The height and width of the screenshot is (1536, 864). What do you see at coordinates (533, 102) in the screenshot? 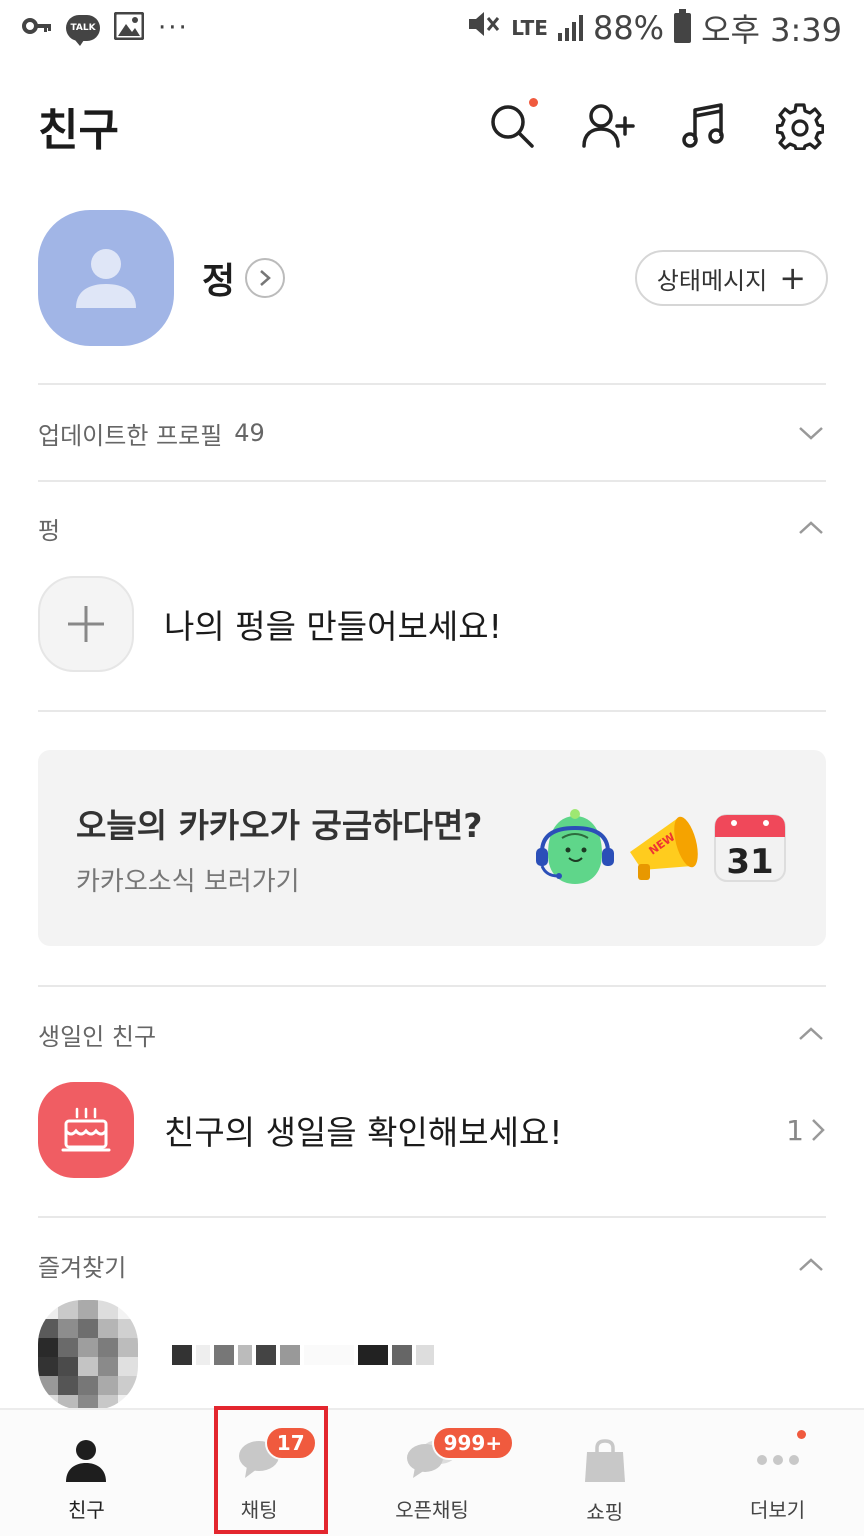
I see `new-dot` at bounding box center [533, 102].